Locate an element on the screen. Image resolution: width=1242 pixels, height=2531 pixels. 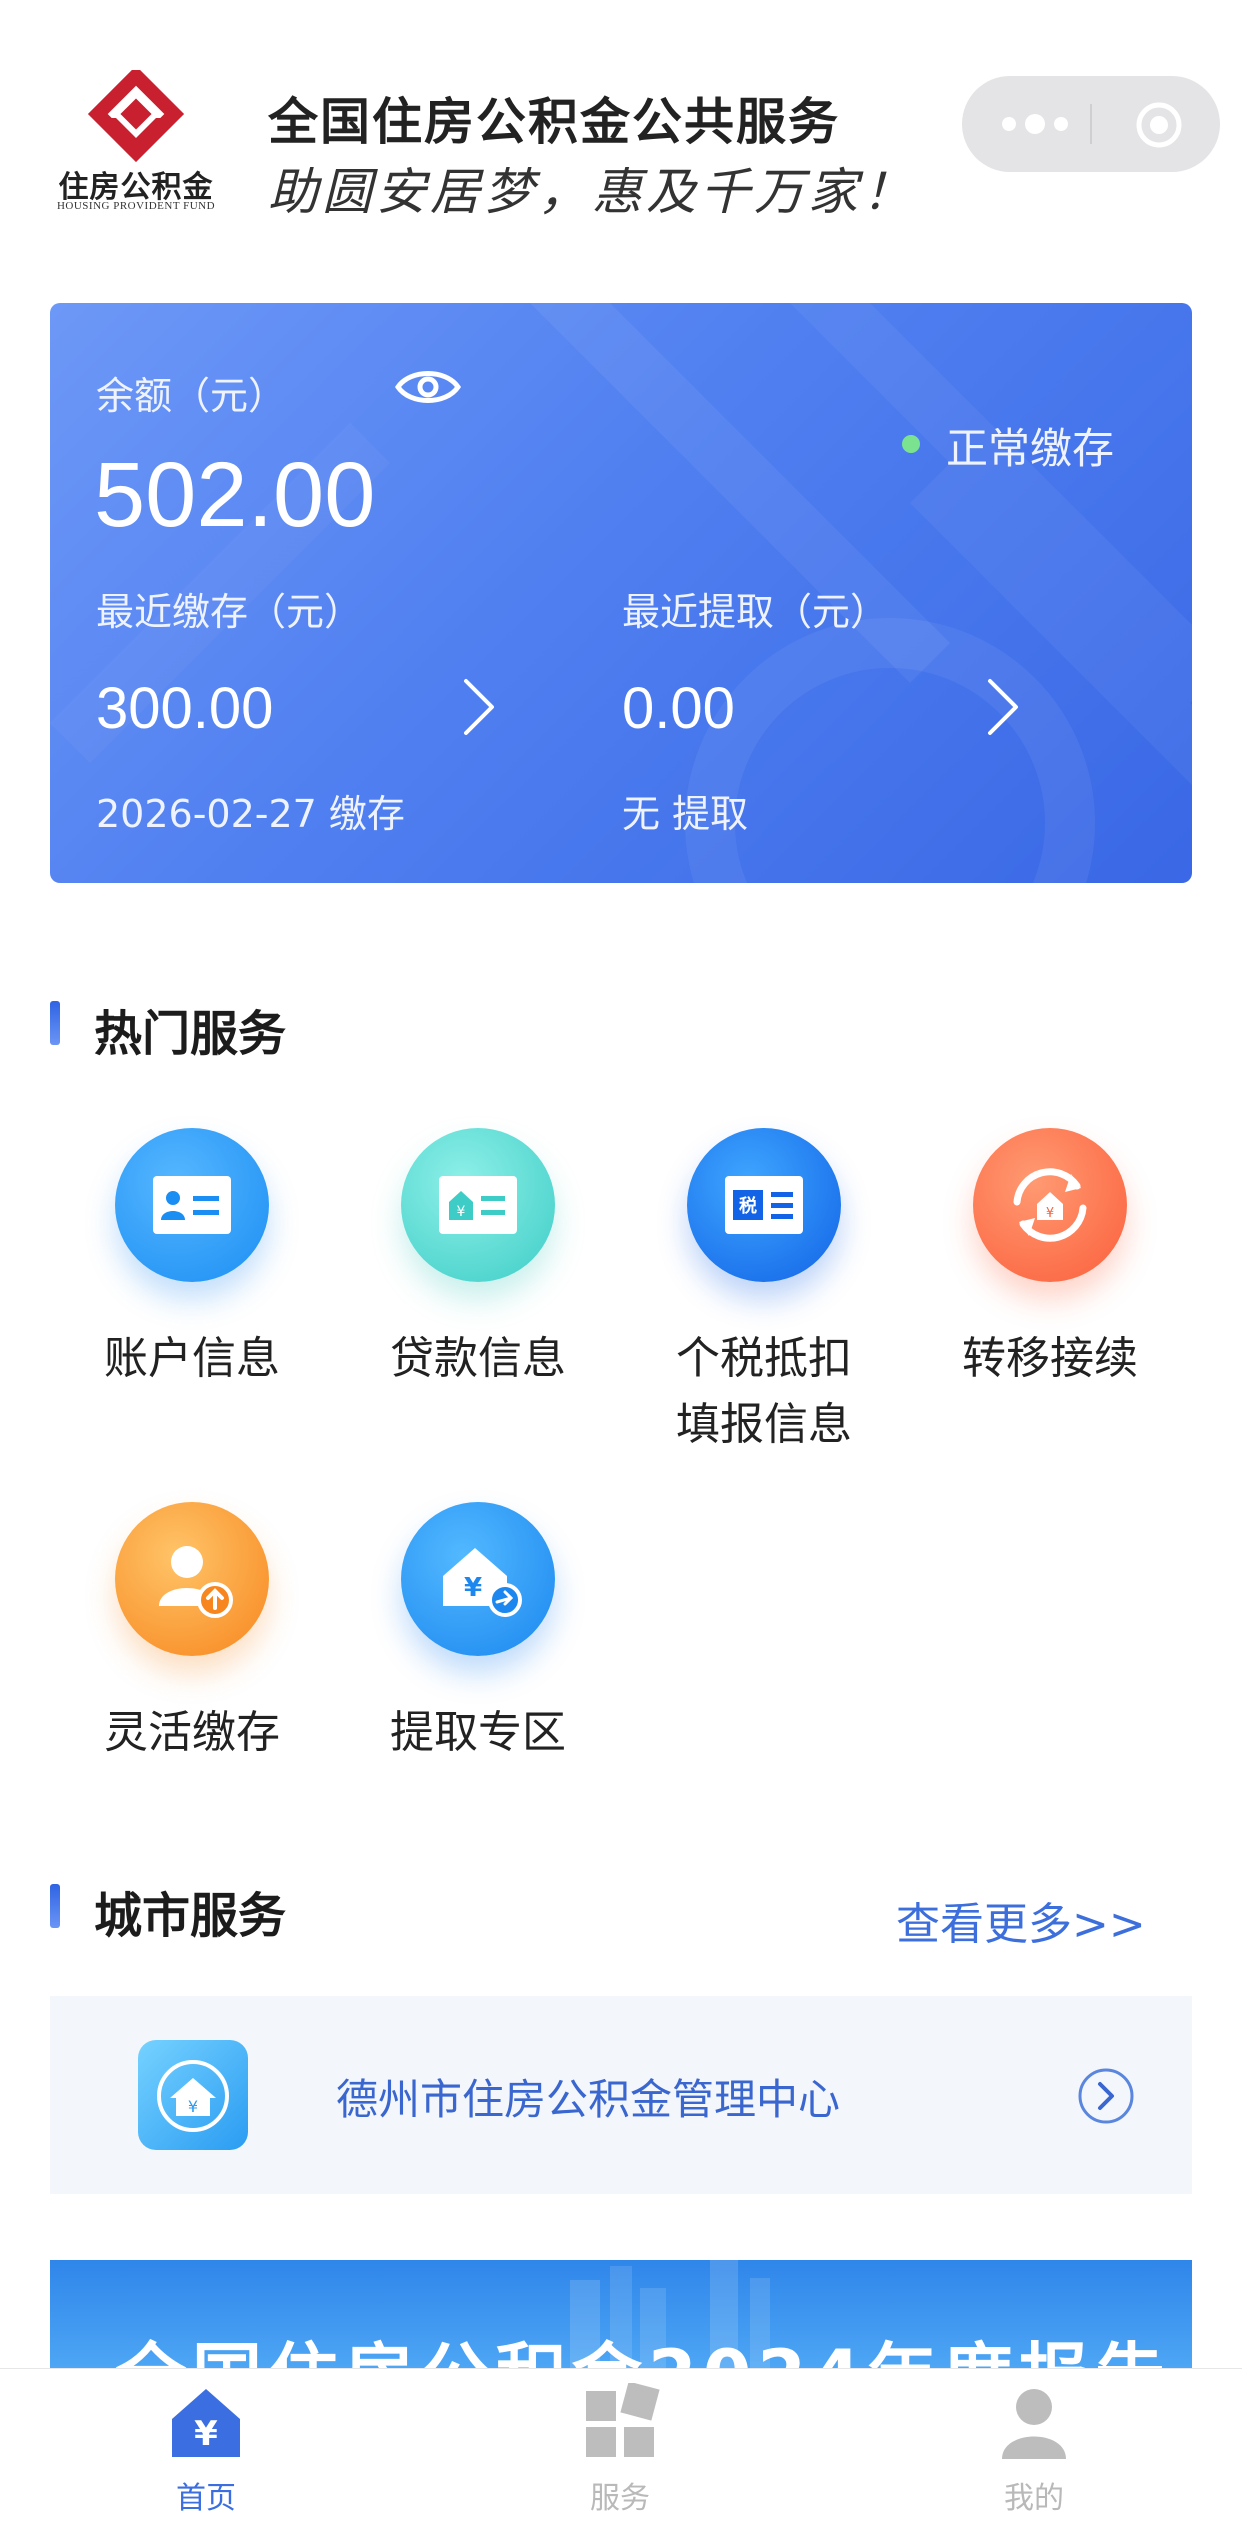
flexible-deposit-icon is located at coordinates (192, 1579).